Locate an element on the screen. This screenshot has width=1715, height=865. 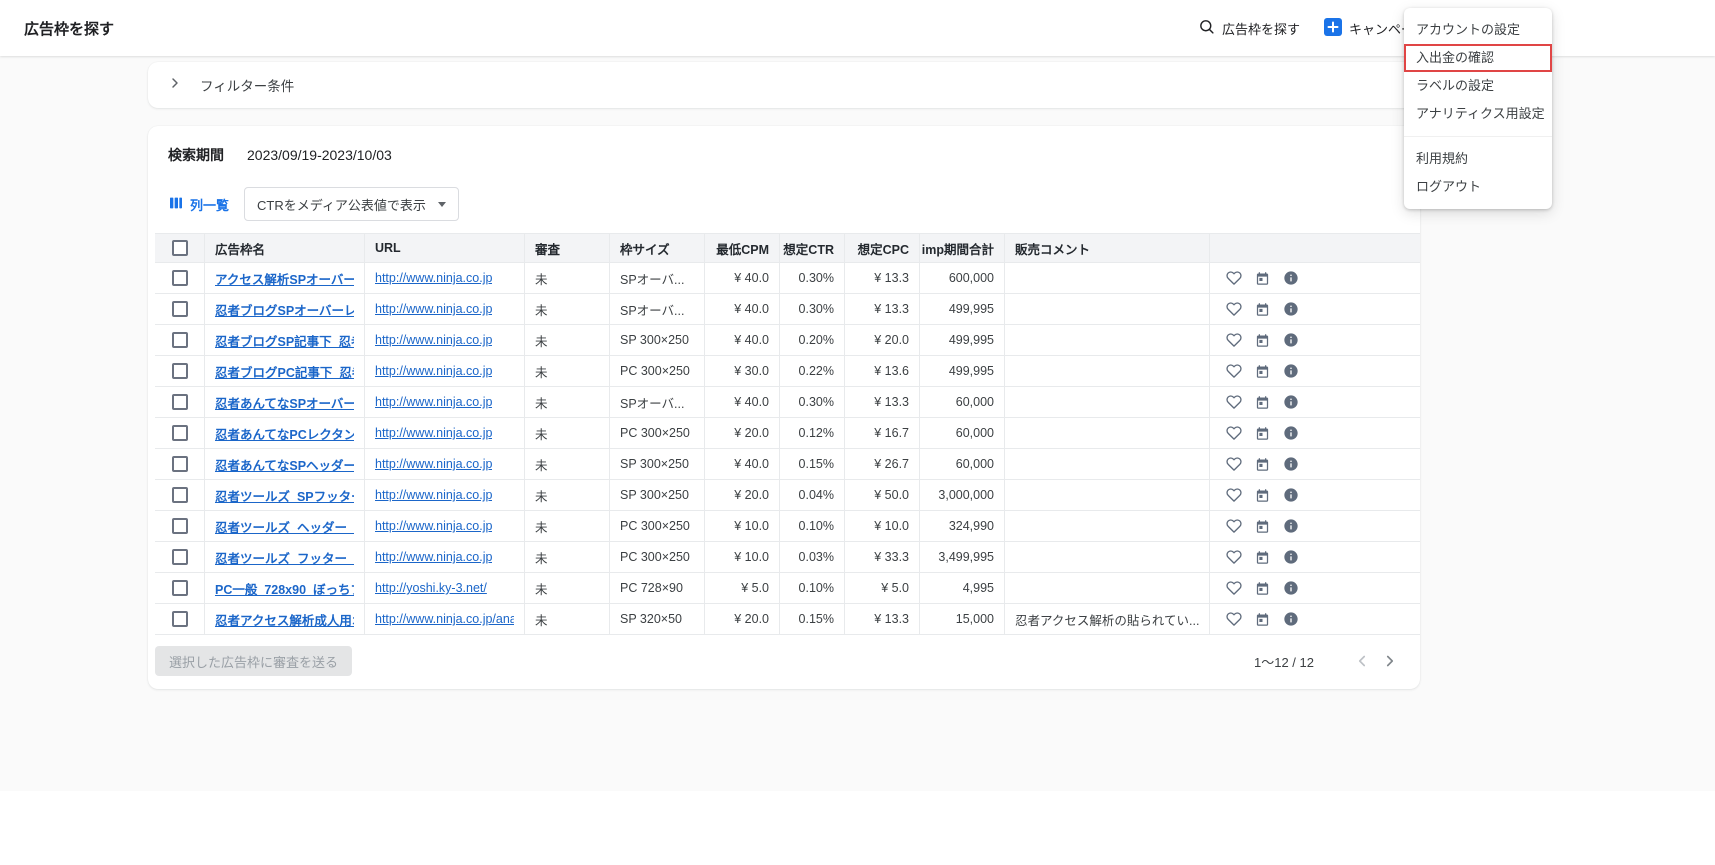
review-cell: 未 is located at coordinates (567, 371).